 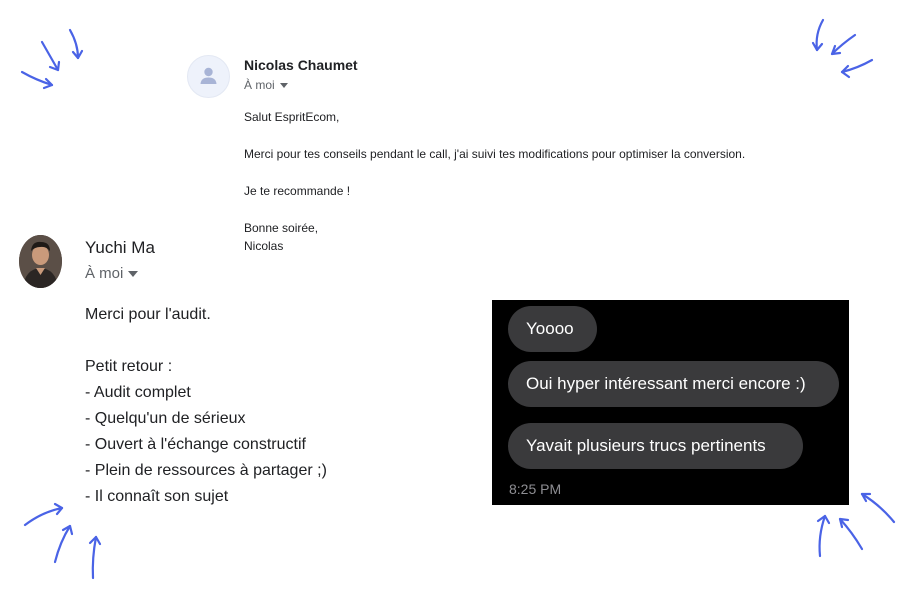 I want to click on email-line: - Il connaît son sujet, so click(x=157, y=496).